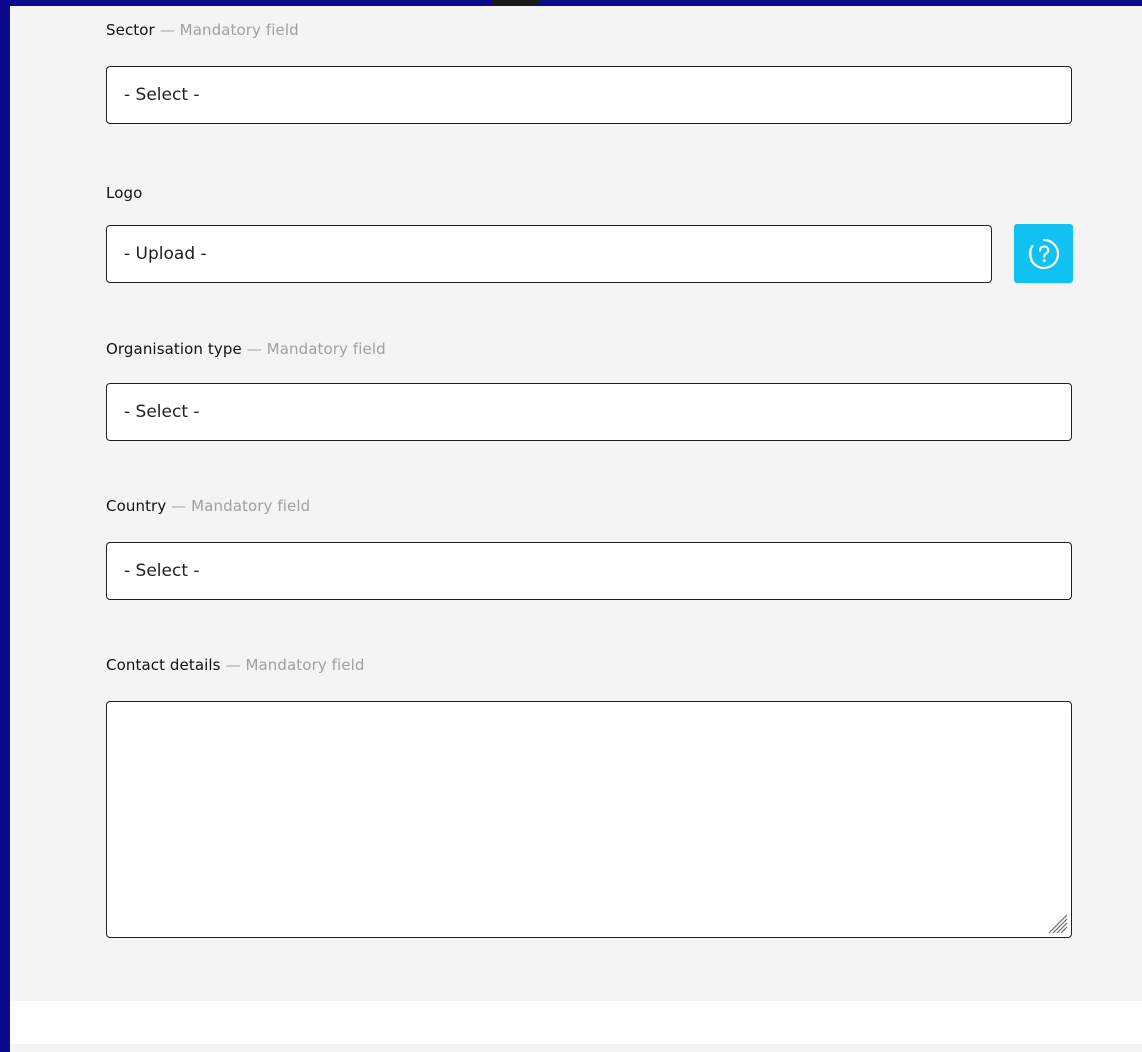  I want to click on sector-select: - Select -, so click(589, 95).